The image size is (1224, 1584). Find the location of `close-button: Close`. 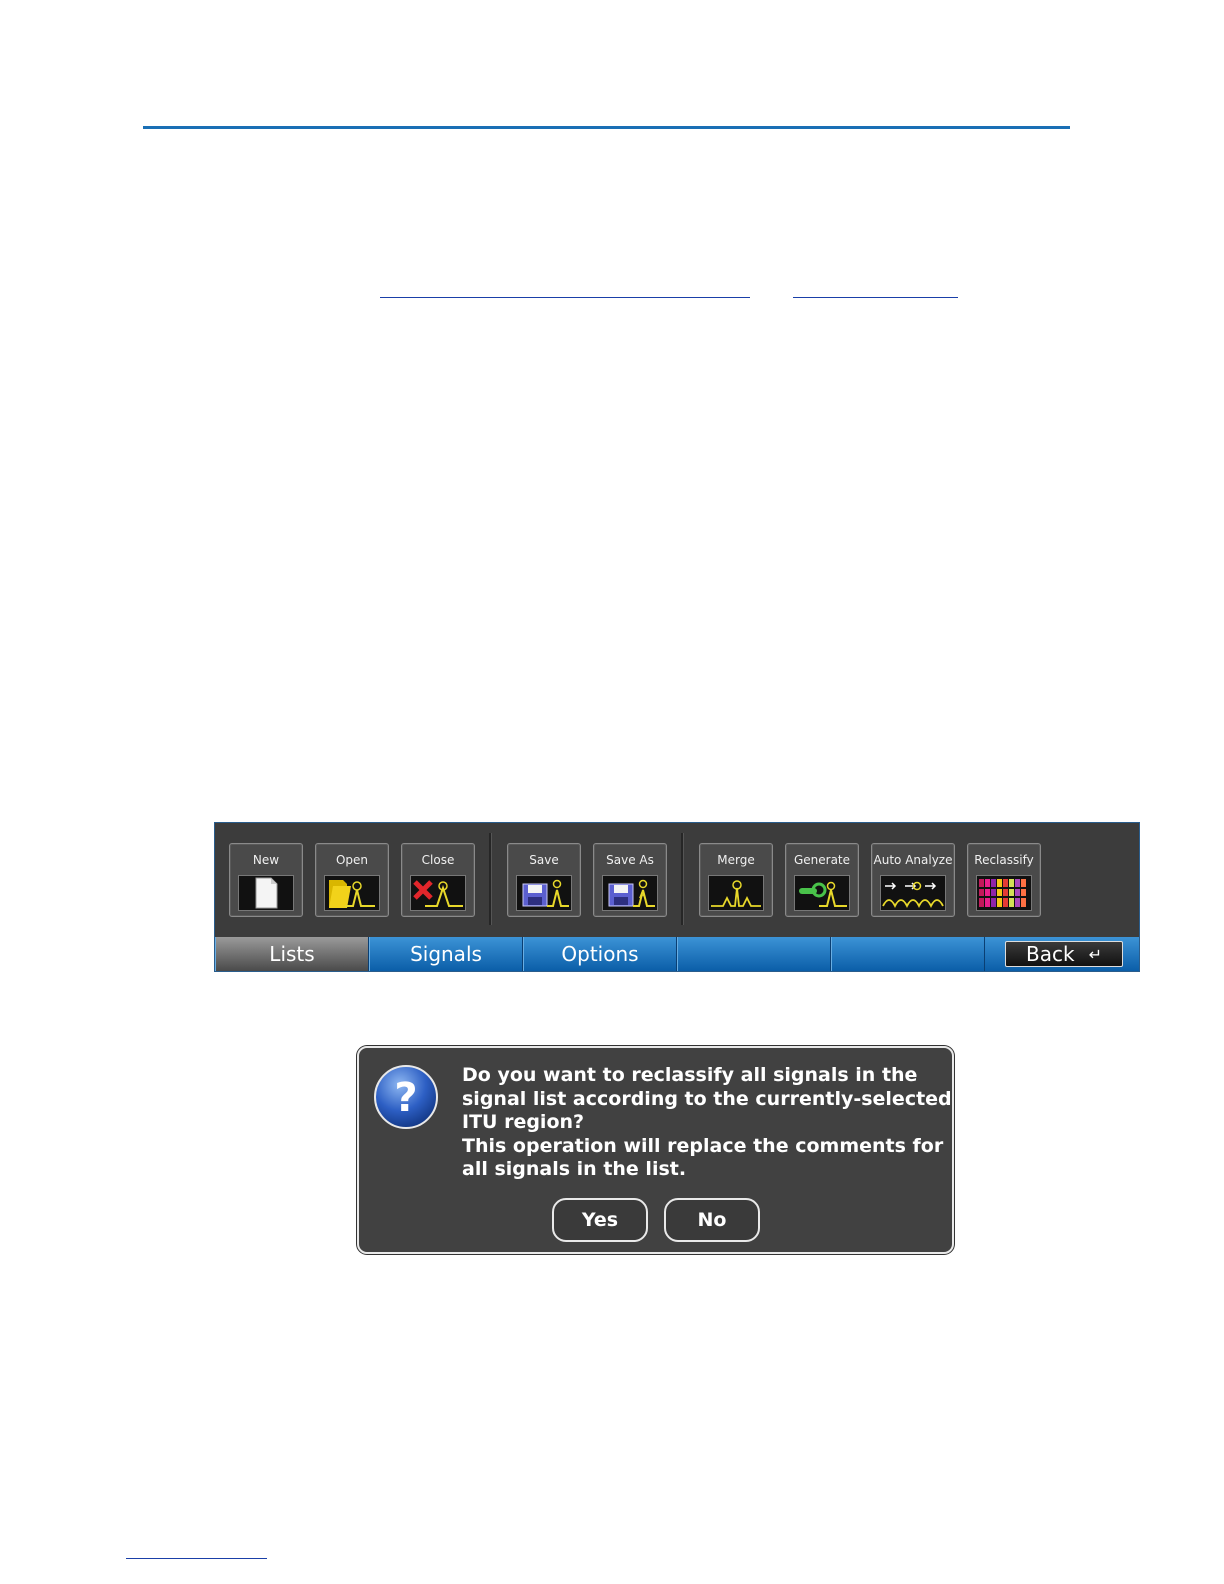

close-button: Close is located at coordinates (438, 880).